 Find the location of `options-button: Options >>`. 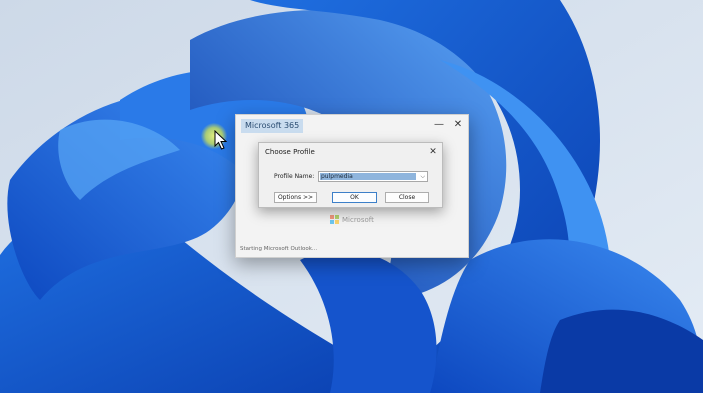

options-button: Options >> is located at coordinates (295, 197).